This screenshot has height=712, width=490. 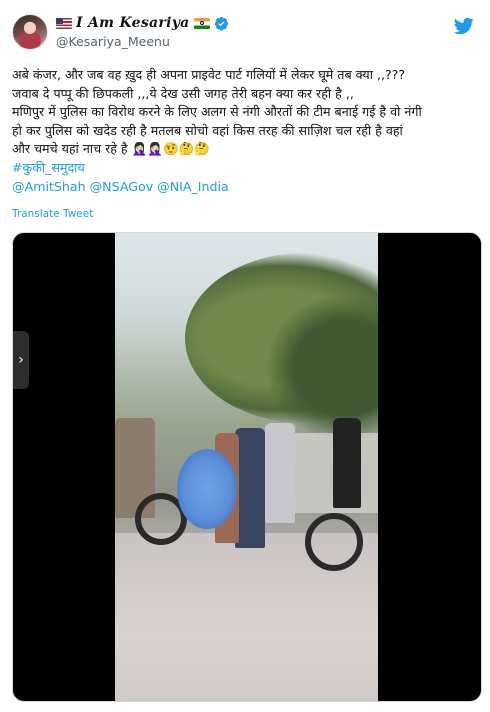 What do you see at coordinates (207, 489) in the screenshot?
I see `blur-overlay` at bounding box center [207, 489].